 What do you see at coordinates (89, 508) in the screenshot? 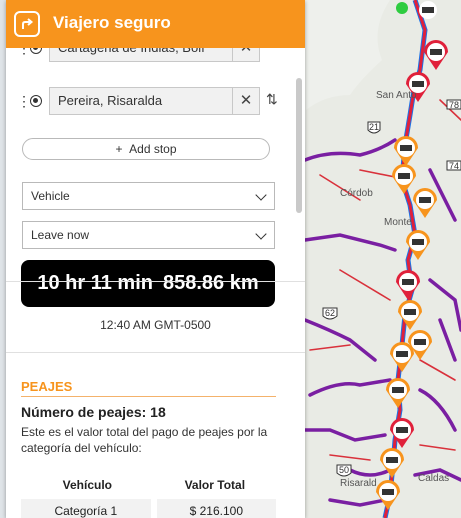
I see `toll-category: Categoría 1` at bounding box center [89, 508].